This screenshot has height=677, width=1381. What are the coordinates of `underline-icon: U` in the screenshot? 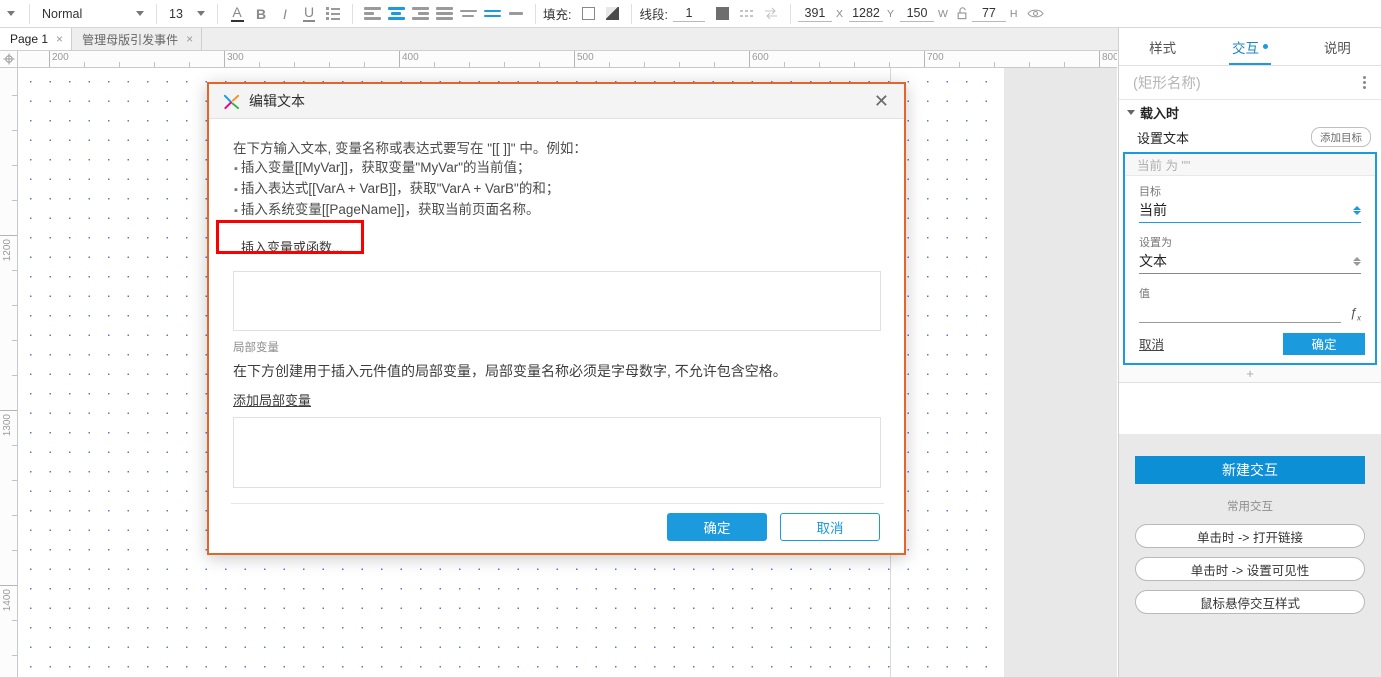 It's located at (309, 14).